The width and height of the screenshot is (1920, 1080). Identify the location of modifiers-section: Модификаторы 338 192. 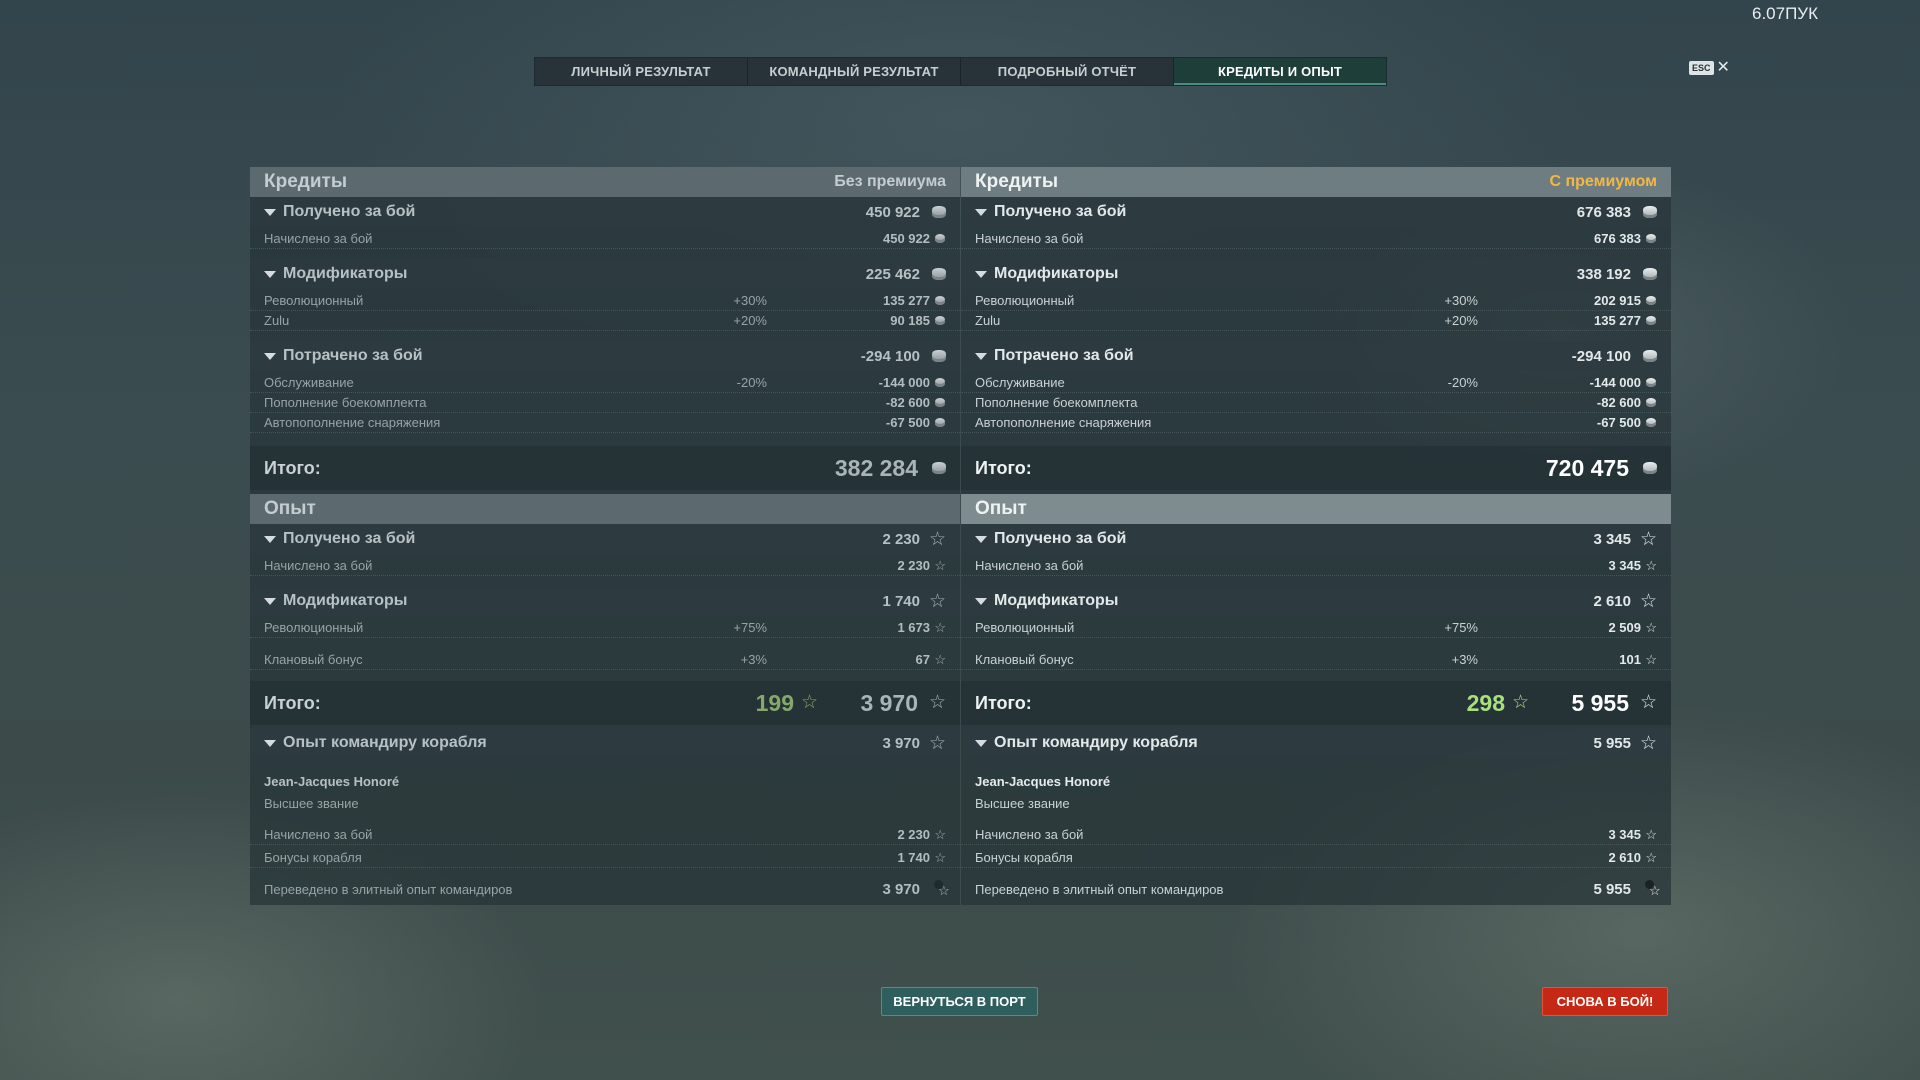
(1316, 274).